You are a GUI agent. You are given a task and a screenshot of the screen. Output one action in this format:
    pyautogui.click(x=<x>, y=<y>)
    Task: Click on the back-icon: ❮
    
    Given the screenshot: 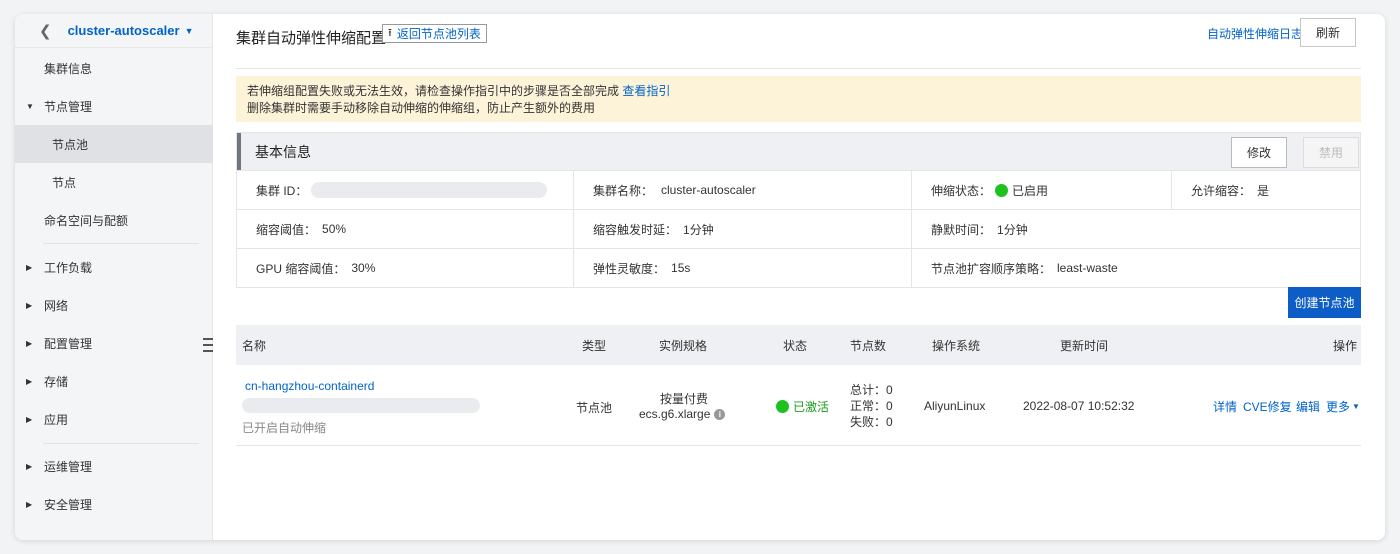 What is the action you would take?
    pyautogui.click(x=45, y=31)
    